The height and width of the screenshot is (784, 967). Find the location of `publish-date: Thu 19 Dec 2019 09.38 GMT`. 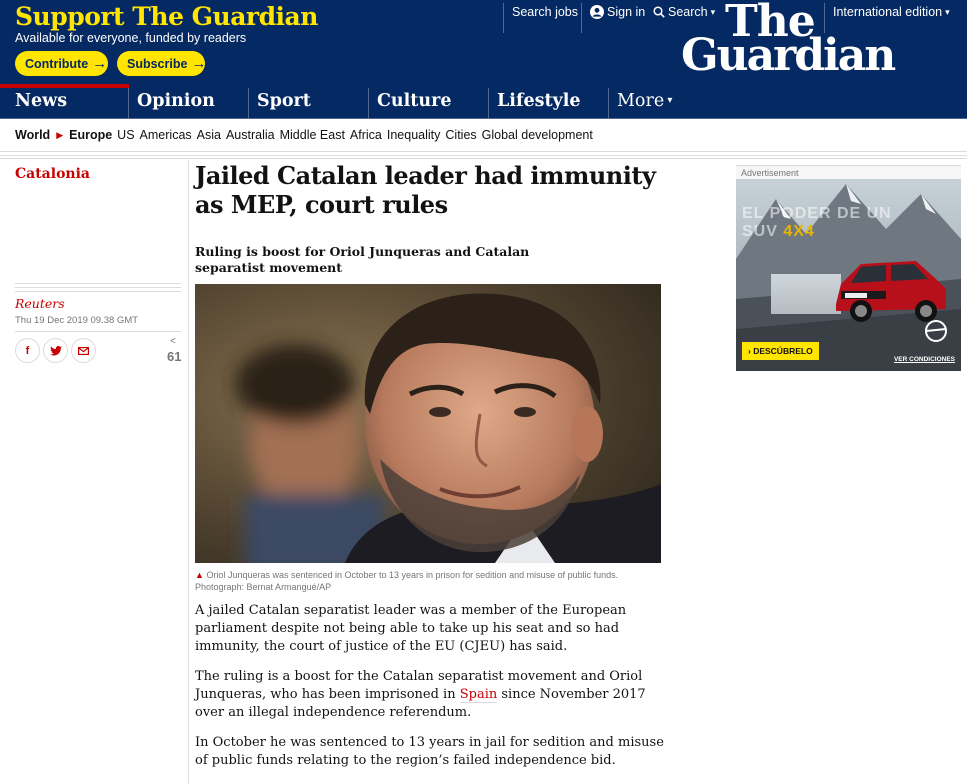

publish-date: Thu 19 Dec 2019 09.38 GMT is located at coordinates (77, 320).